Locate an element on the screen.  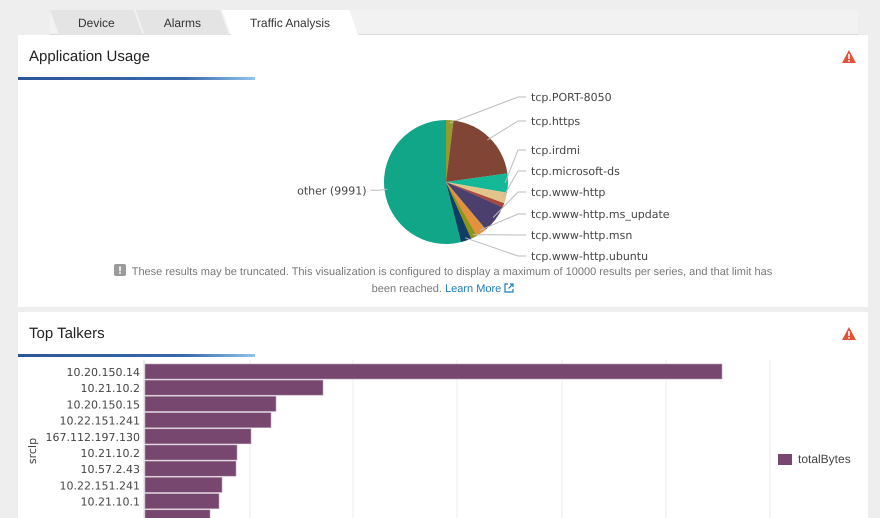
slice-label: tcp.irdmi is located at coordinates (555, 150).